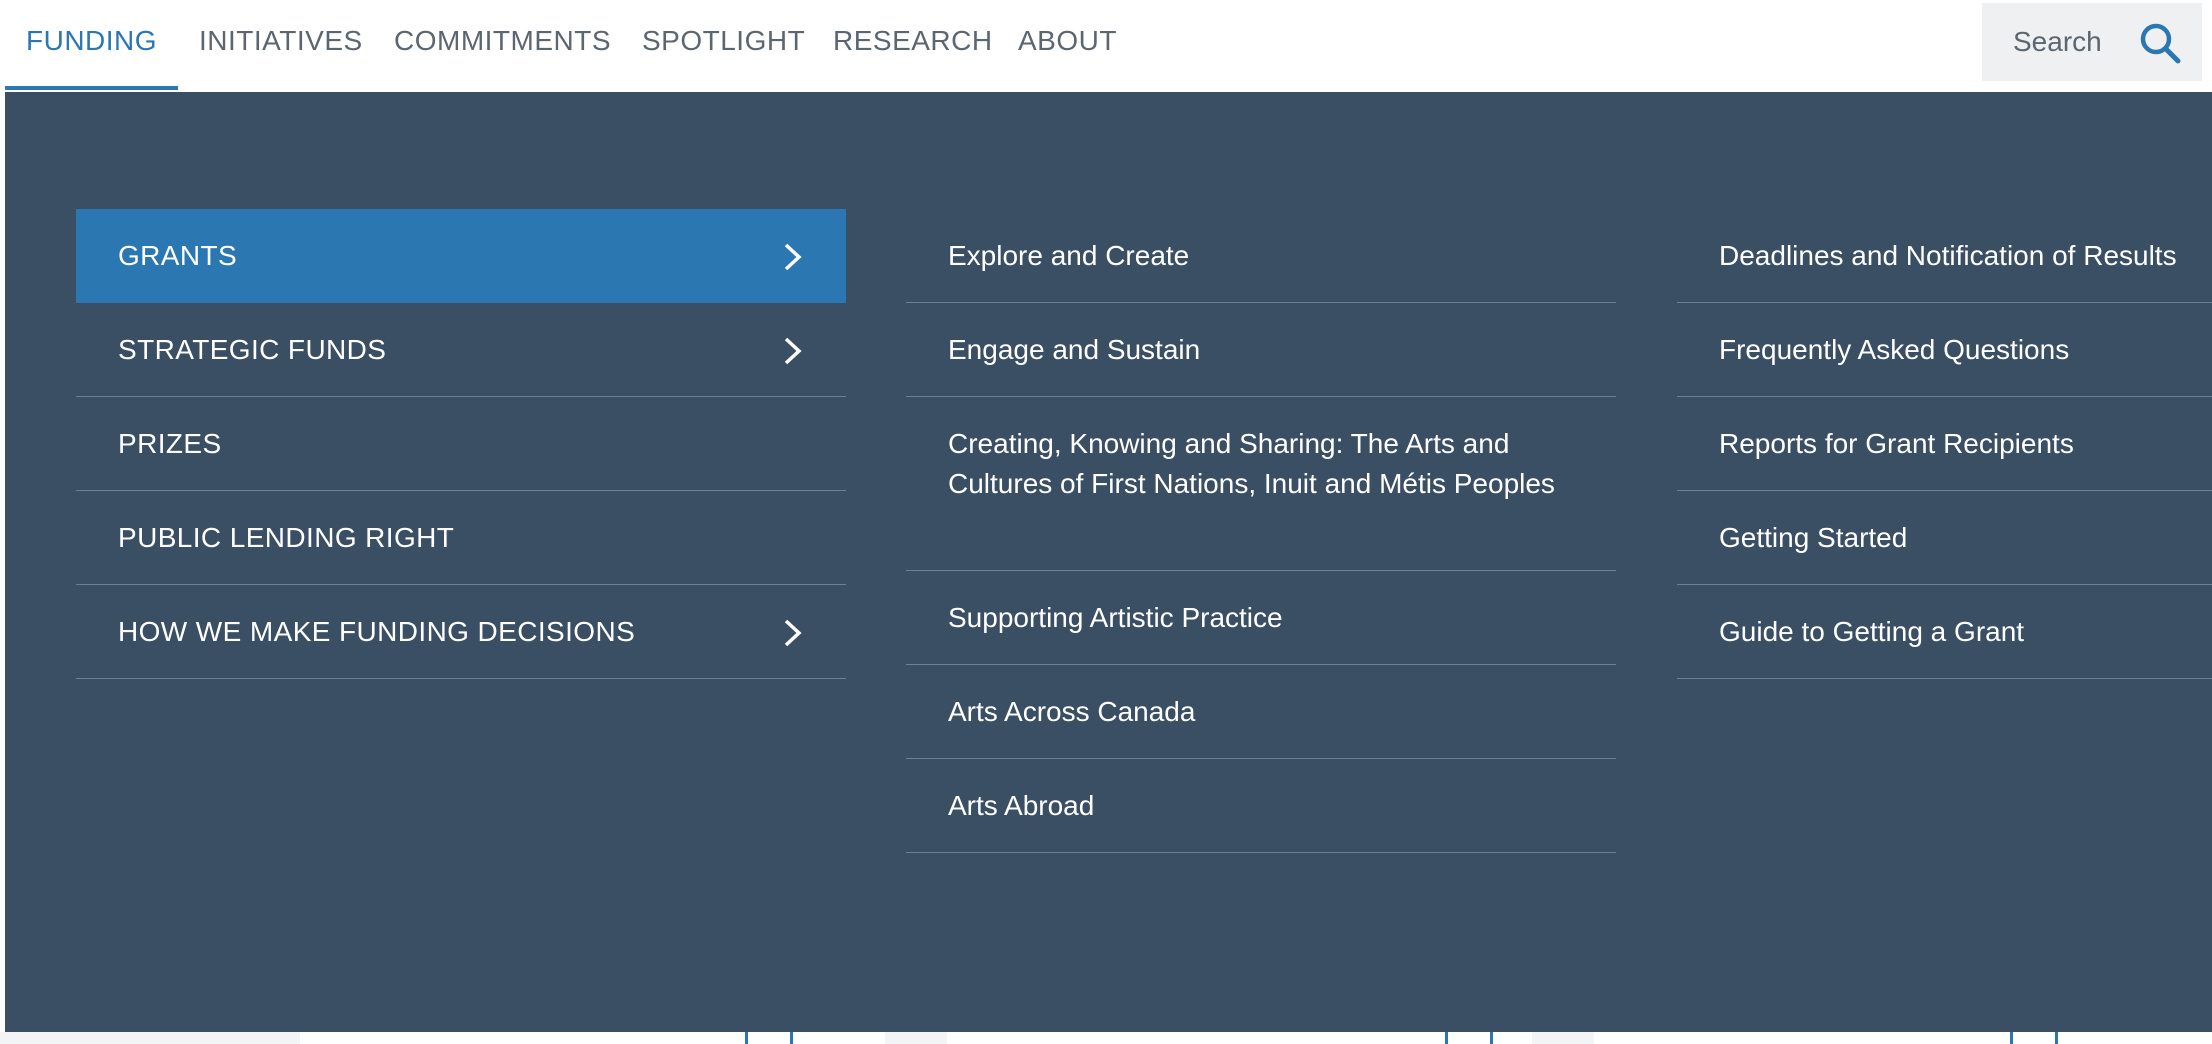  I want to click on menu-link-faq: Frequently Asked Questions, so click(1944, 350).